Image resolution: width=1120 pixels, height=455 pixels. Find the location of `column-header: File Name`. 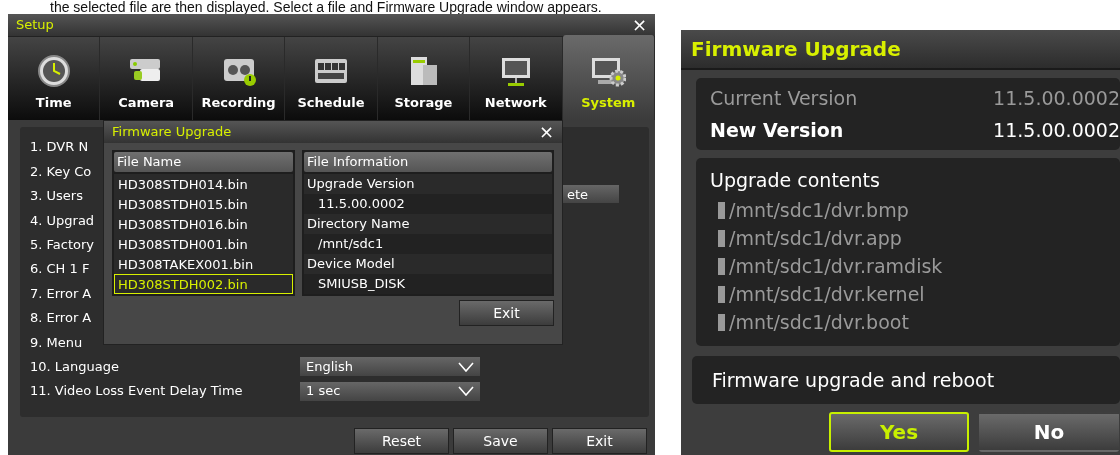

column-header: File Name is located at coordinates (203, 162).